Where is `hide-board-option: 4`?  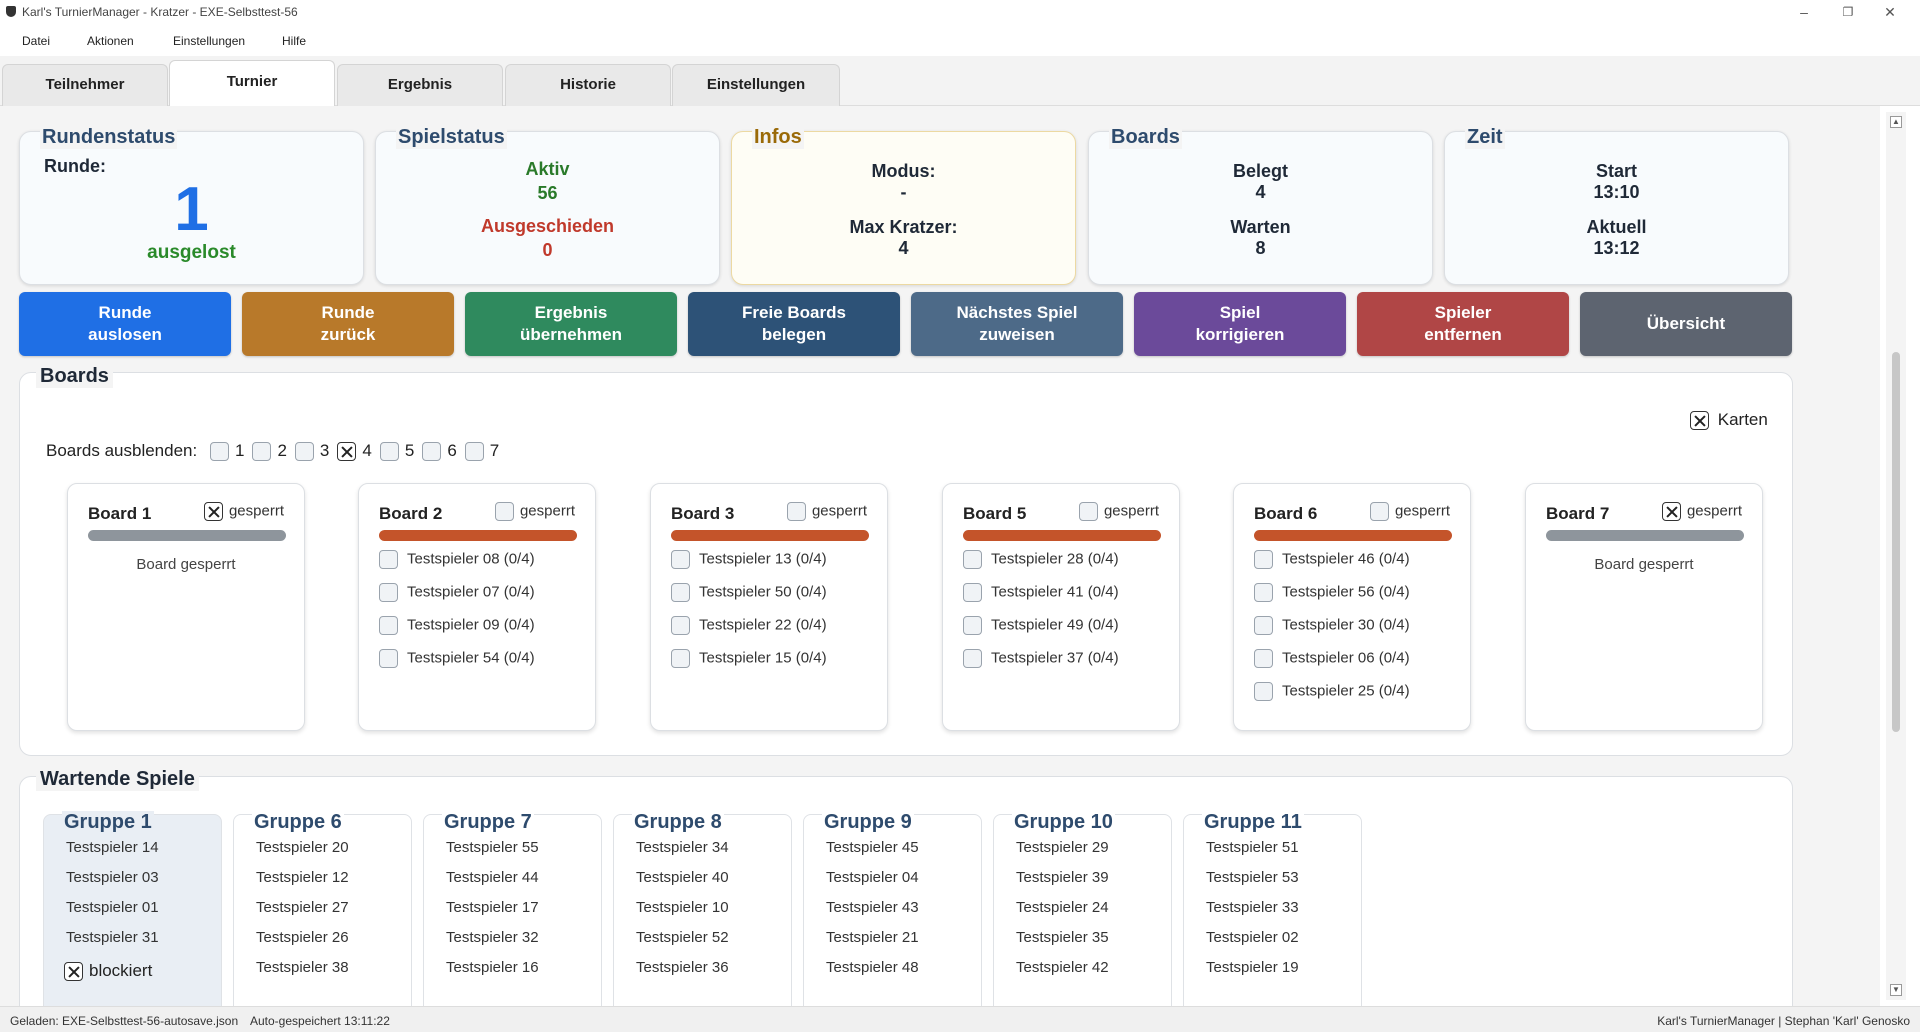
hide-board-option: 4 is located at coordinates (354, 451).